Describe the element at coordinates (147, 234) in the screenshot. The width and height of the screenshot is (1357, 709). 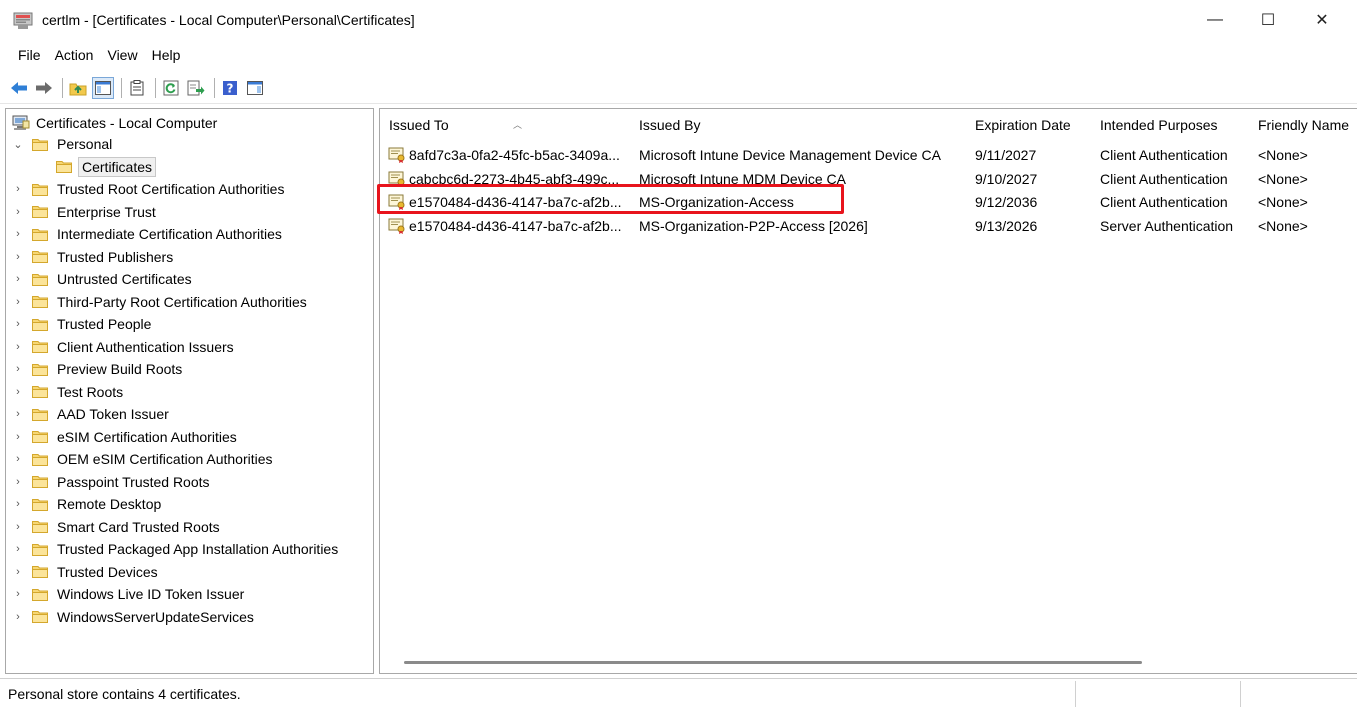
I see `tree-item: › Intermediate Certification Authorities` at that location.